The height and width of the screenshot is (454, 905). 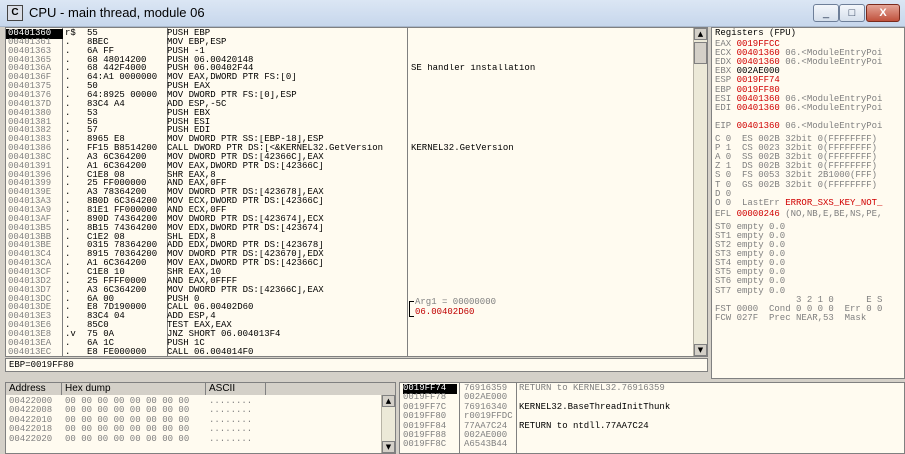 I want to click on dump-header-address: Address, so click(x=34, y=389).